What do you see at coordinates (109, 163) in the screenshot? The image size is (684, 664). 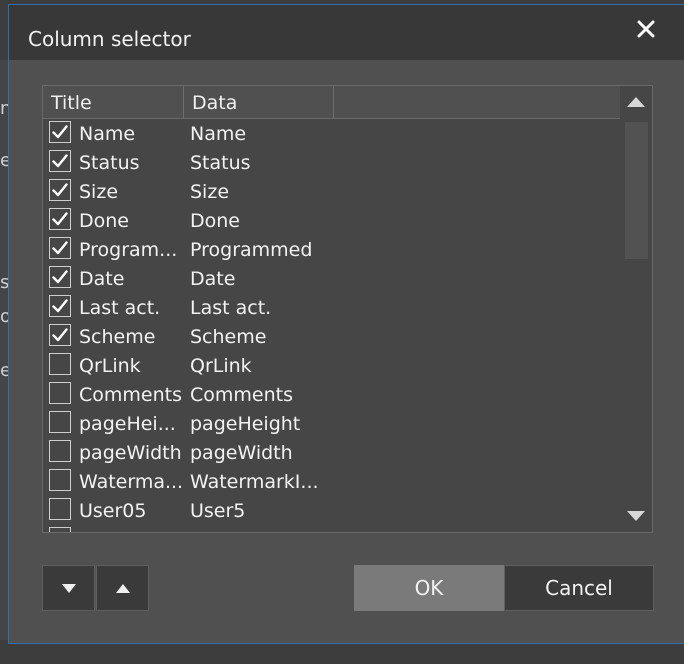 I see `cell-title: Status` at bounding box center [109, 163].